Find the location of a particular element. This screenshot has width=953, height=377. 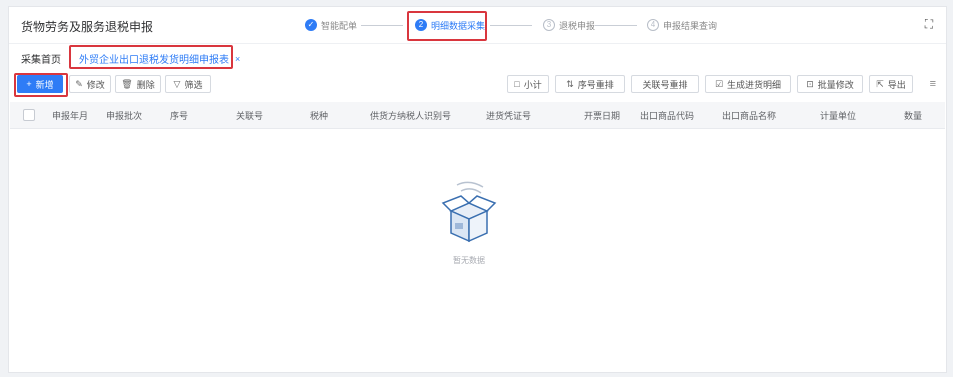

column-header: 税种 is located at coordinates (319, 115).